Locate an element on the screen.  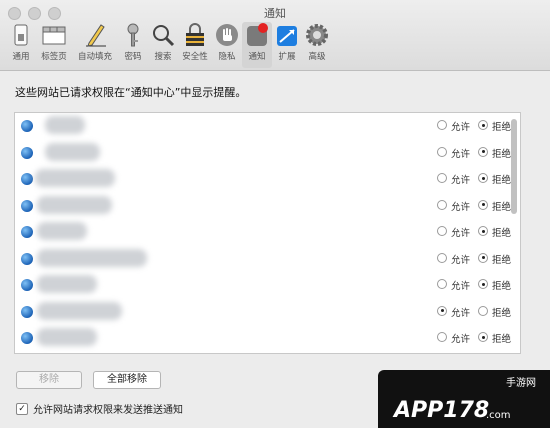
tab-label: 搜索 is located at coordinates (163, 57).